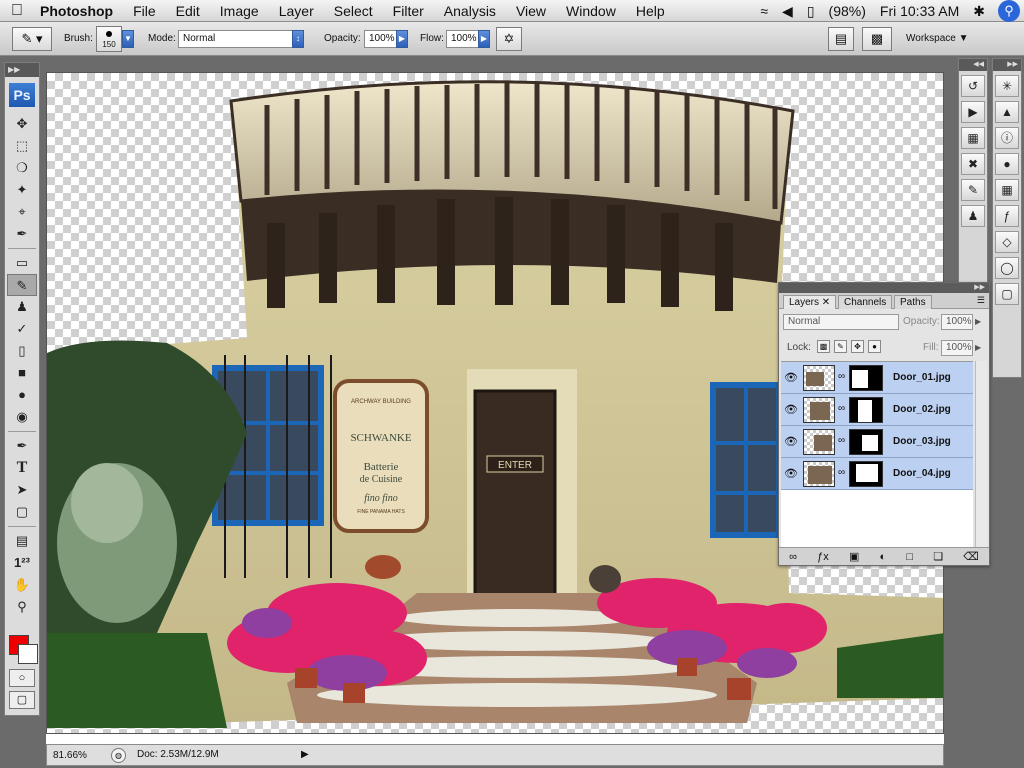  What do you see at coordinates (470, 11) in the screenshot?
I see `menu-analysis: Analysis` at bounding box center [470, 11].